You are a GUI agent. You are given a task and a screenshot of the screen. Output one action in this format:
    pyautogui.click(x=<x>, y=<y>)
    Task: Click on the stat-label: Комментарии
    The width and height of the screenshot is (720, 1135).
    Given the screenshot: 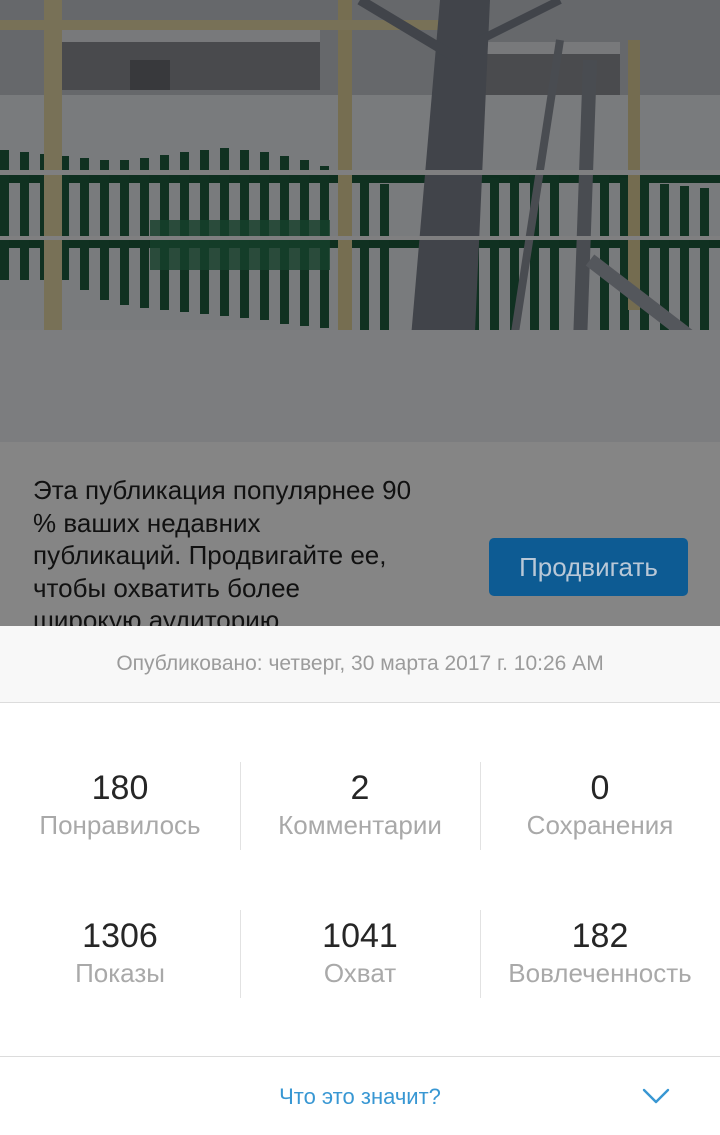 What is the action you would take?
    pyautogui.click(x=360, y=825)
    